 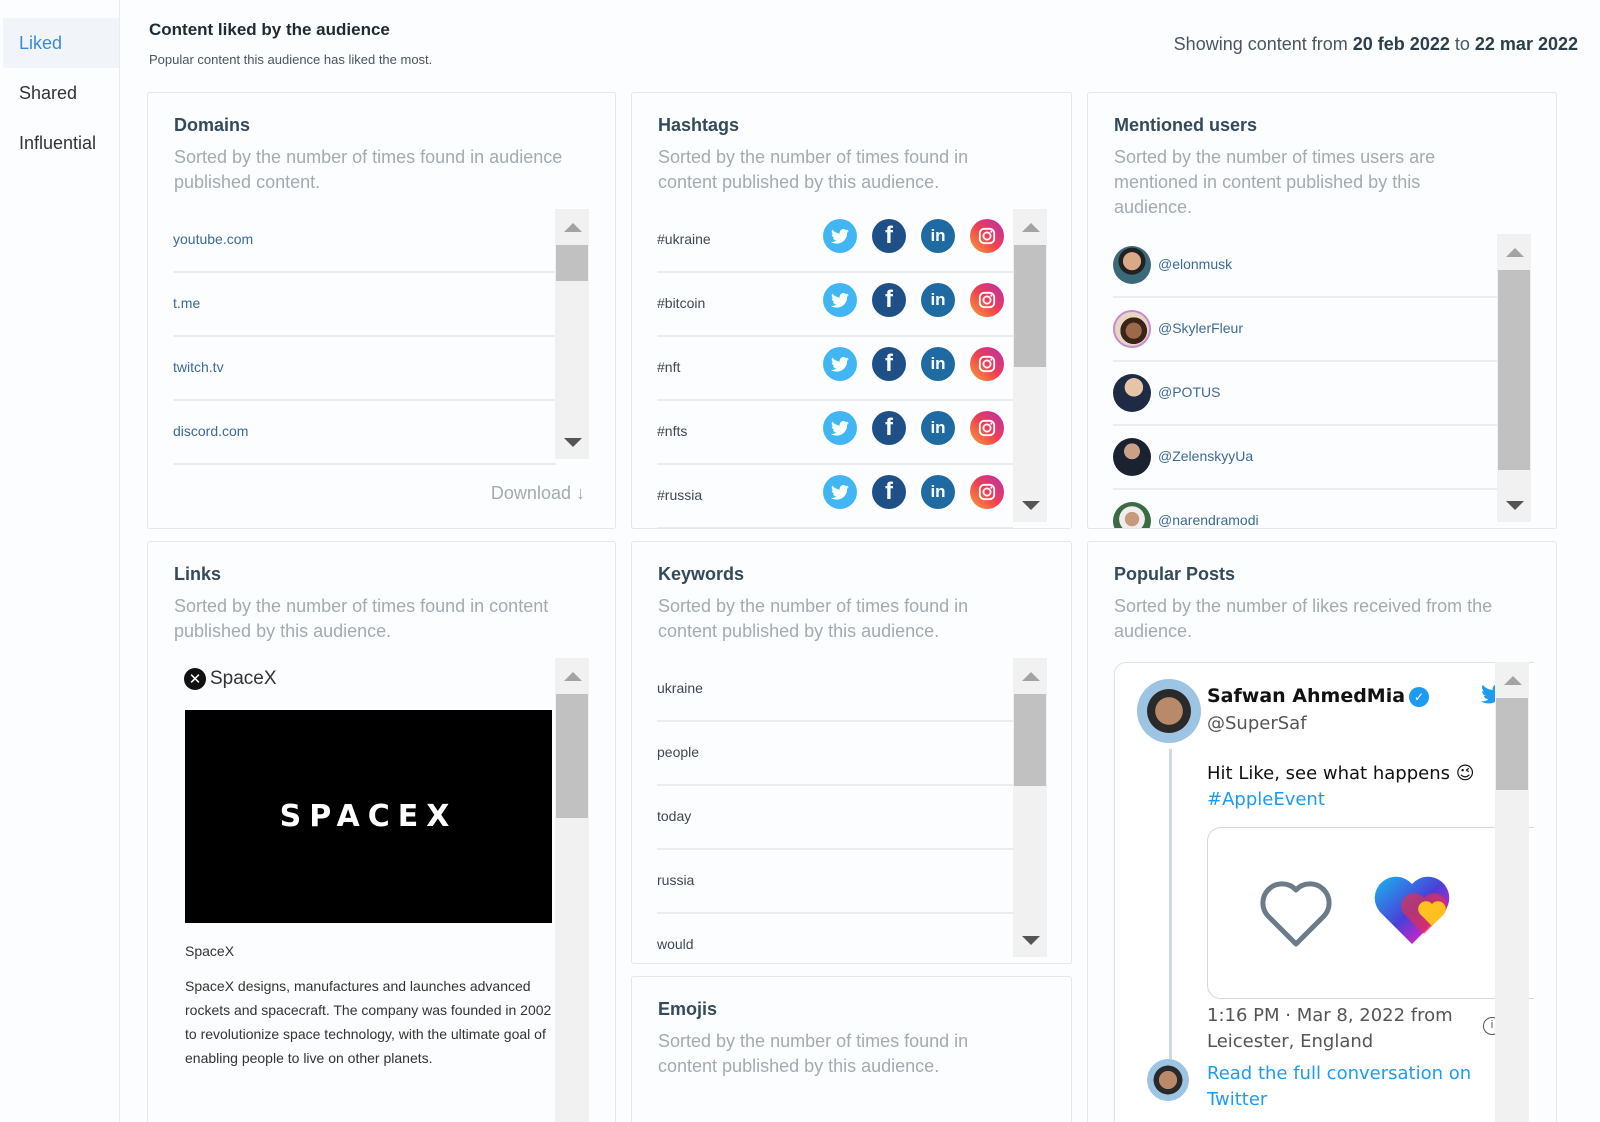 I want to click on list-item: @SkylerFleur, so click(x=1305, y=330).